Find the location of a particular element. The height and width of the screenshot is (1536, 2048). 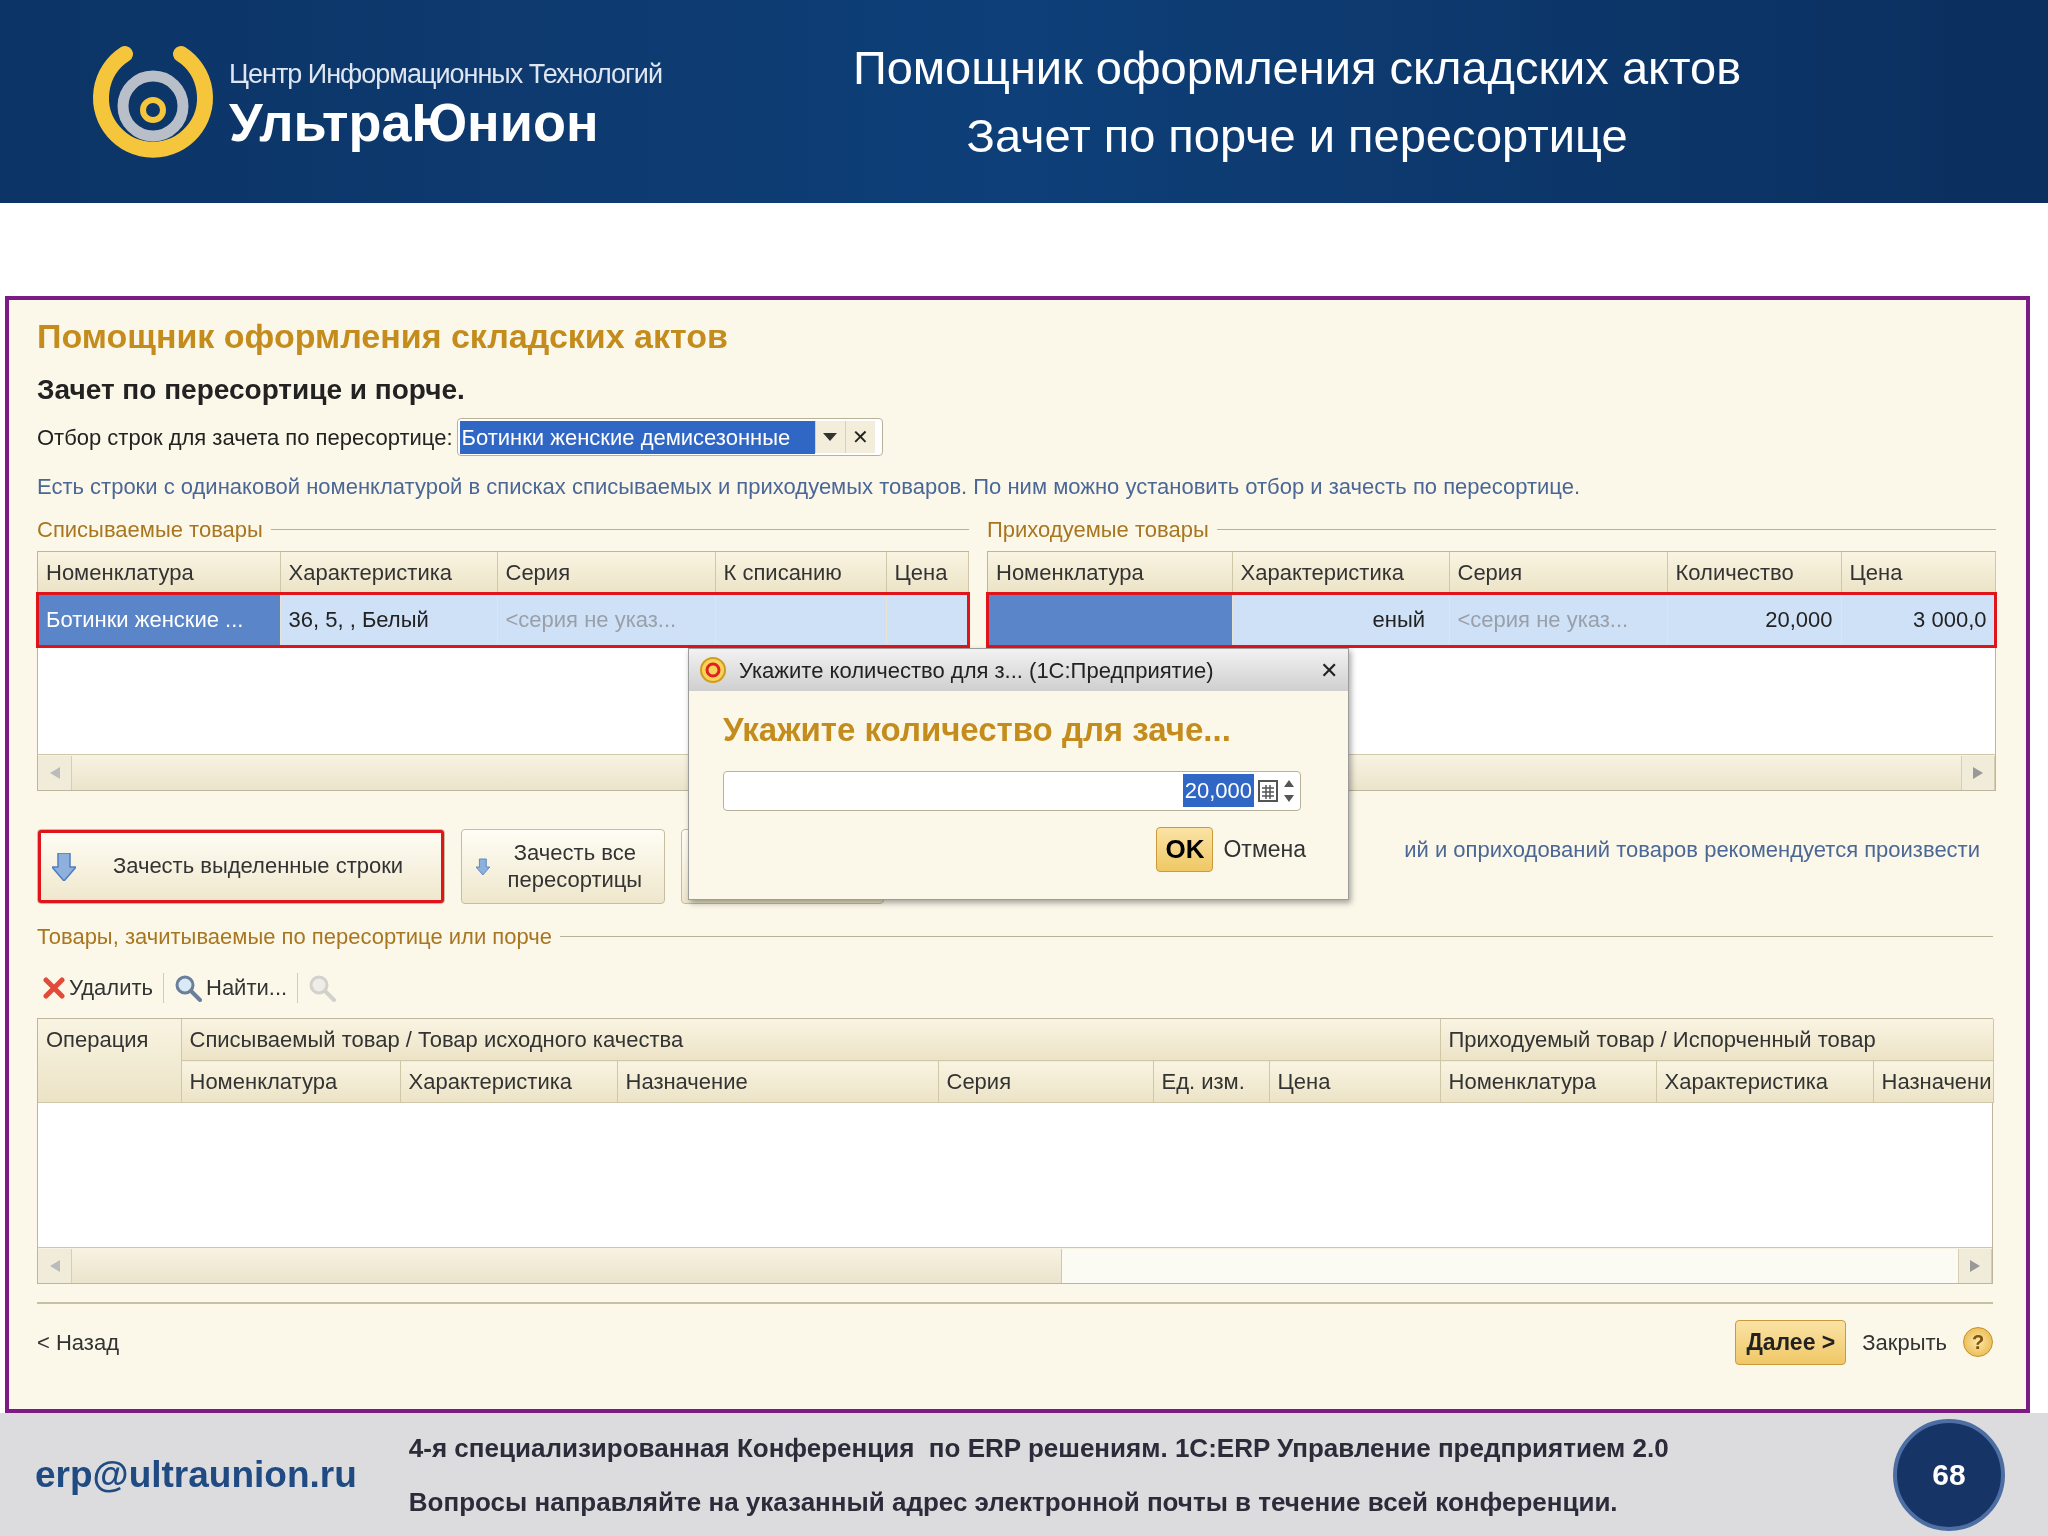

slide-title: Помощник оформления складских актов is located at coordinates (1297, 67).